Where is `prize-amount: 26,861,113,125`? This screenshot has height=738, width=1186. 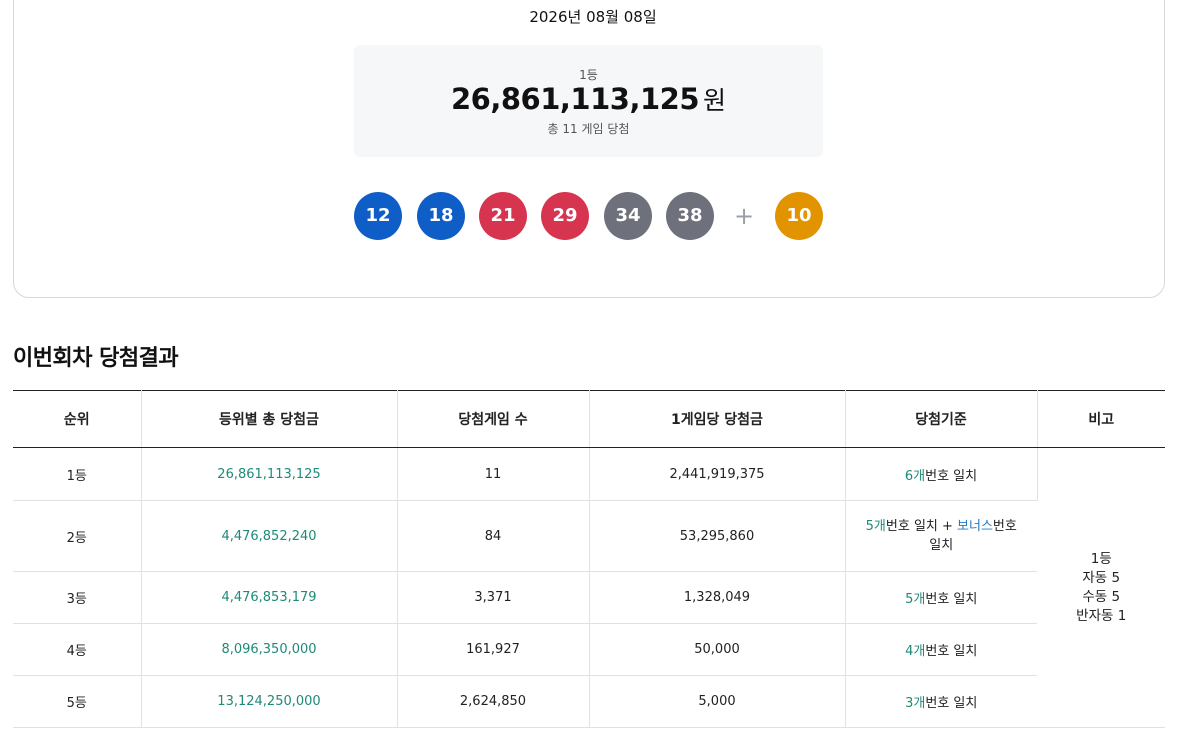
prize-amount: 26,861,113,125 is located at coordinates (575, 99).